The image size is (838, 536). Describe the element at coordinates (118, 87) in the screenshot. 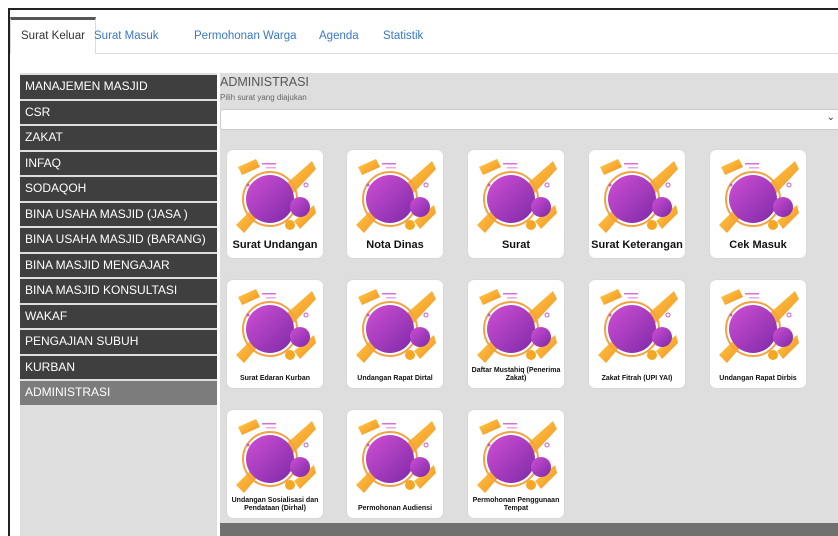

I see `sidebar-item-manajemen-masjid: MANAJEMEN MASJID` at that location.